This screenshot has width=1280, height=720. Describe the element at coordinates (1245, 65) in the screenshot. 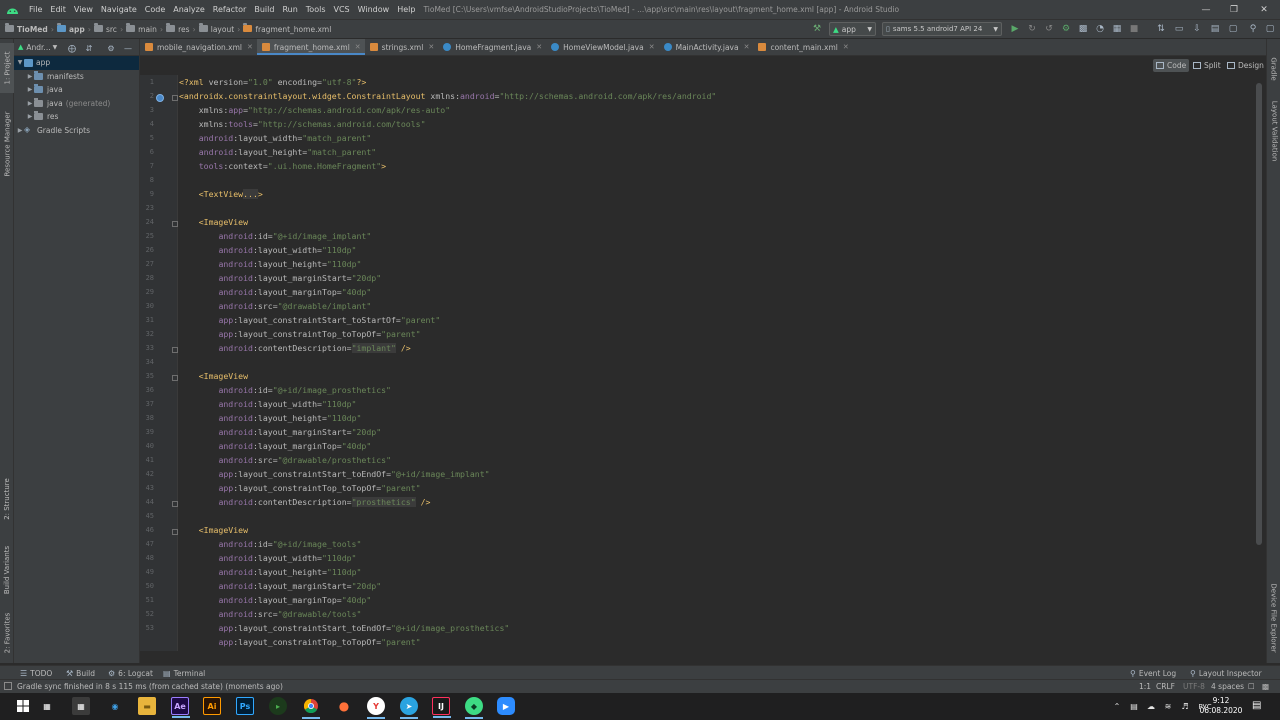

I see `design-view-button: Design` at that location.